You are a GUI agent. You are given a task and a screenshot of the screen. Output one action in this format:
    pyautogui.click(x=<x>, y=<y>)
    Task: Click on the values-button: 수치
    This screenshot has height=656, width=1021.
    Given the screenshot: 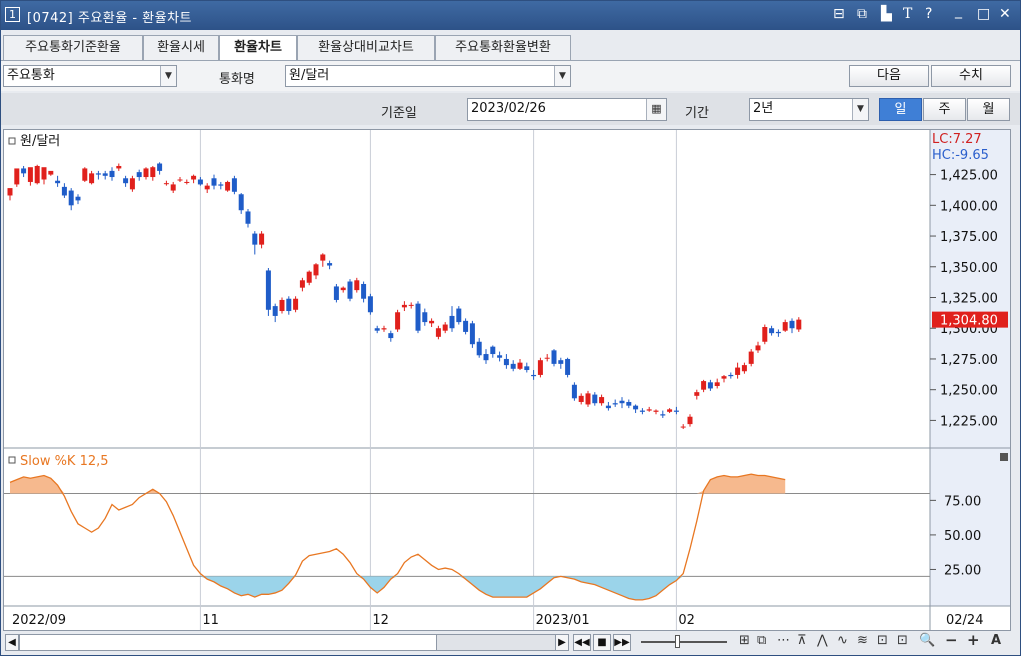 What is the action you would take?
    pyautogui.click(x=971, y=76)
    